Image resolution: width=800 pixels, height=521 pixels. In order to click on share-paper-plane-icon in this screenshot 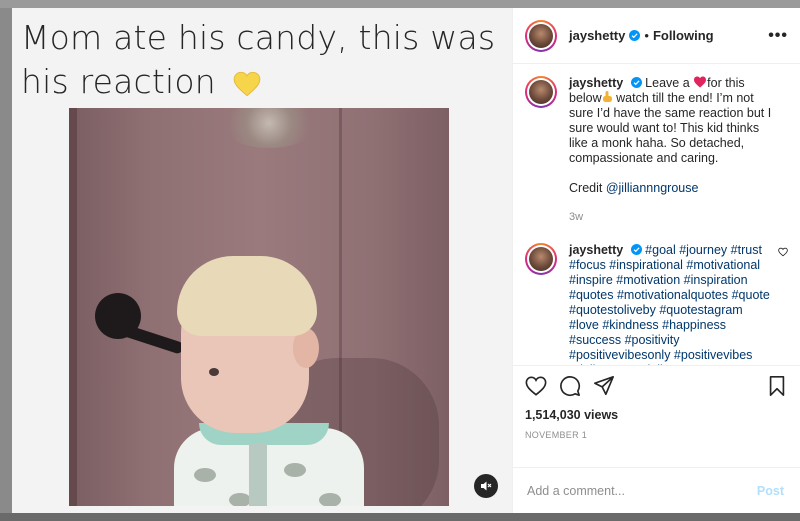, I will do `click(604, 386)`.